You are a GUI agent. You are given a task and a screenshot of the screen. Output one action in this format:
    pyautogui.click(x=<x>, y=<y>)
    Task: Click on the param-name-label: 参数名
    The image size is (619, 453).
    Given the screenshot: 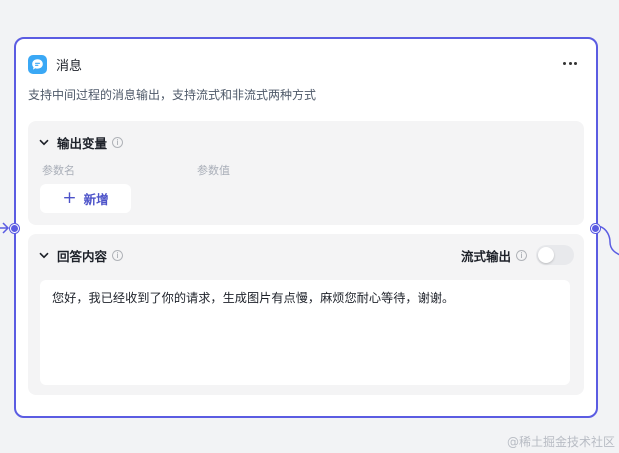 What is the action you would take?
    pyautogui.click(x=58, y=170)
    